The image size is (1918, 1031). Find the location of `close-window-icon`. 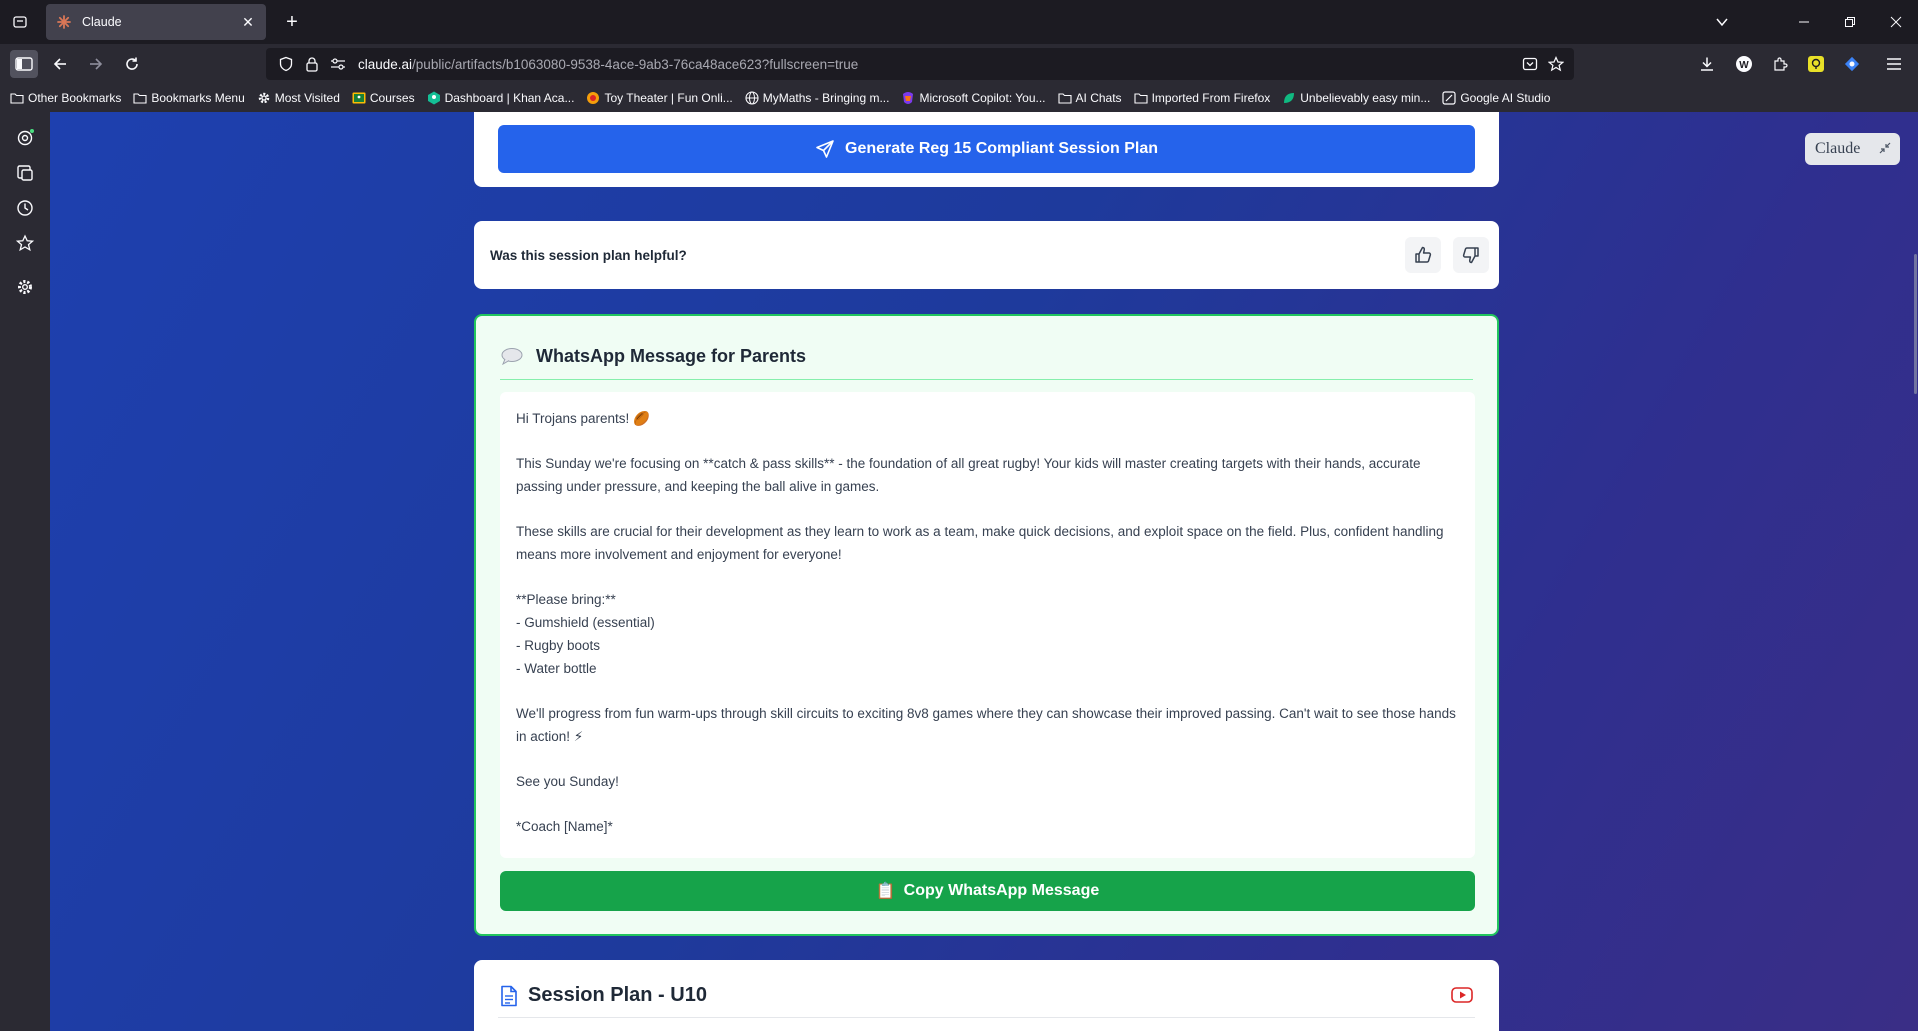

close-window-icon is located at coordinates (1896, 22).